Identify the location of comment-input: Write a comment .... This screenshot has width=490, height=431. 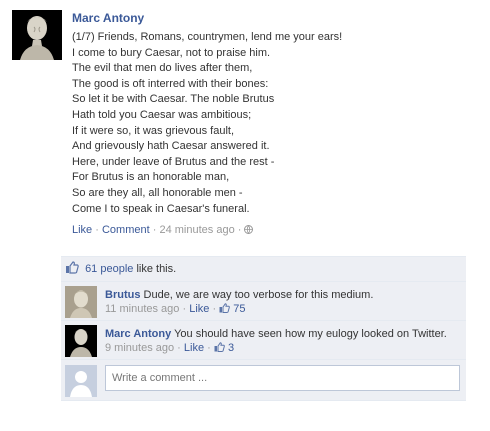
(282, 378).